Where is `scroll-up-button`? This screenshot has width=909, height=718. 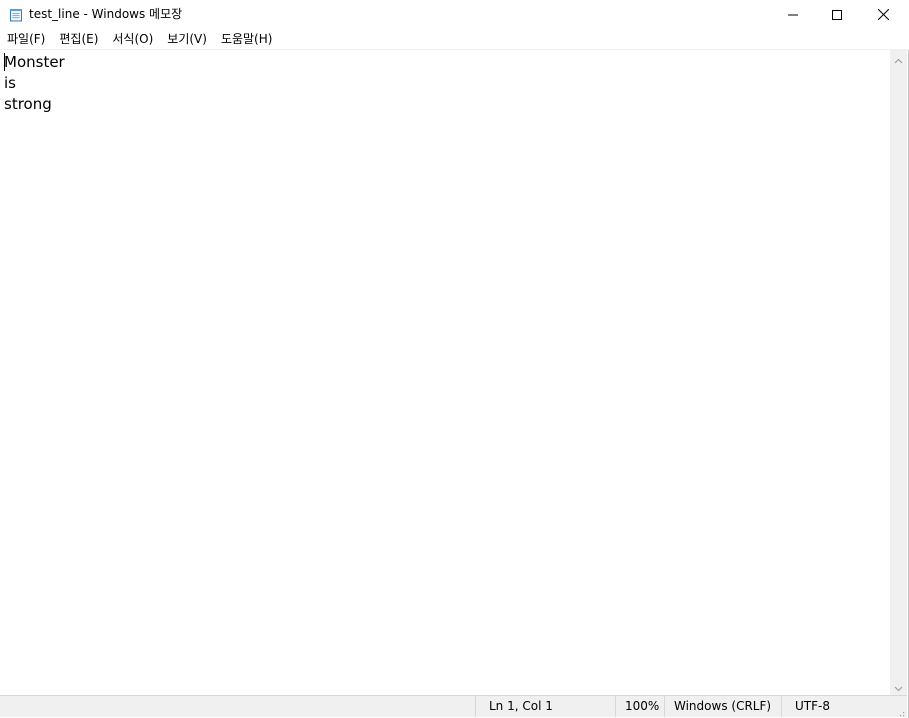
scroll-up-button is located at coordinates (898, 58).